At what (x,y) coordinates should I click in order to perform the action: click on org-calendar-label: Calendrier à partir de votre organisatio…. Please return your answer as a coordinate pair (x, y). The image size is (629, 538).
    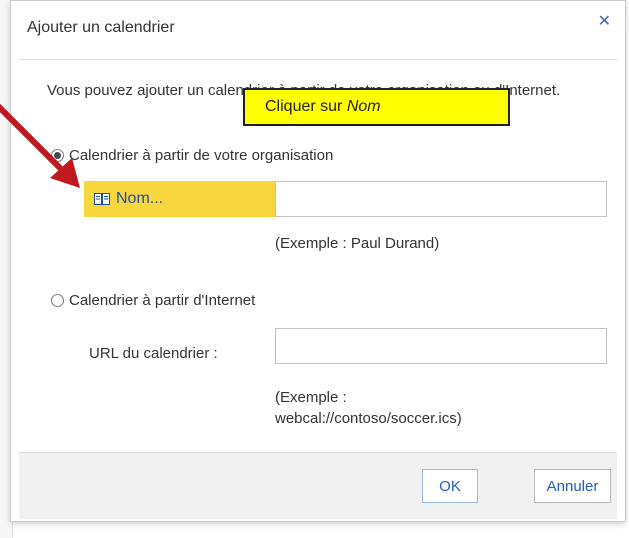
    Looking at the image, I should click on (201, 155).